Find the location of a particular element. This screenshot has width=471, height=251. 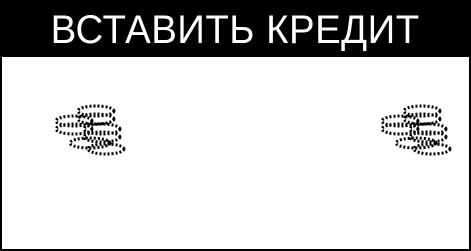

screen-title: ВСТАВИТЬ КРЕДИТ is located at coordinates (235, 29).